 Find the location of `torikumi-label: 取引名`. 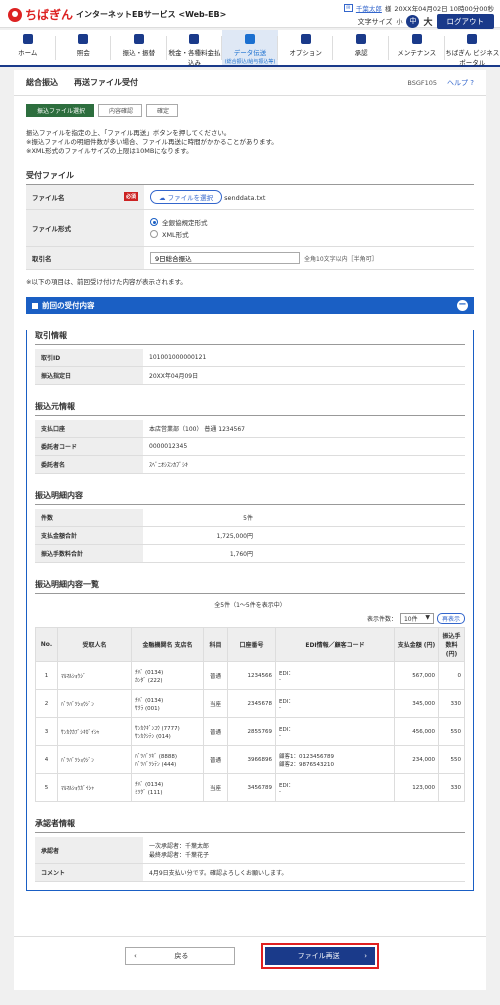

torikumi-label: 取引名 is located at coordinates (85, 258).